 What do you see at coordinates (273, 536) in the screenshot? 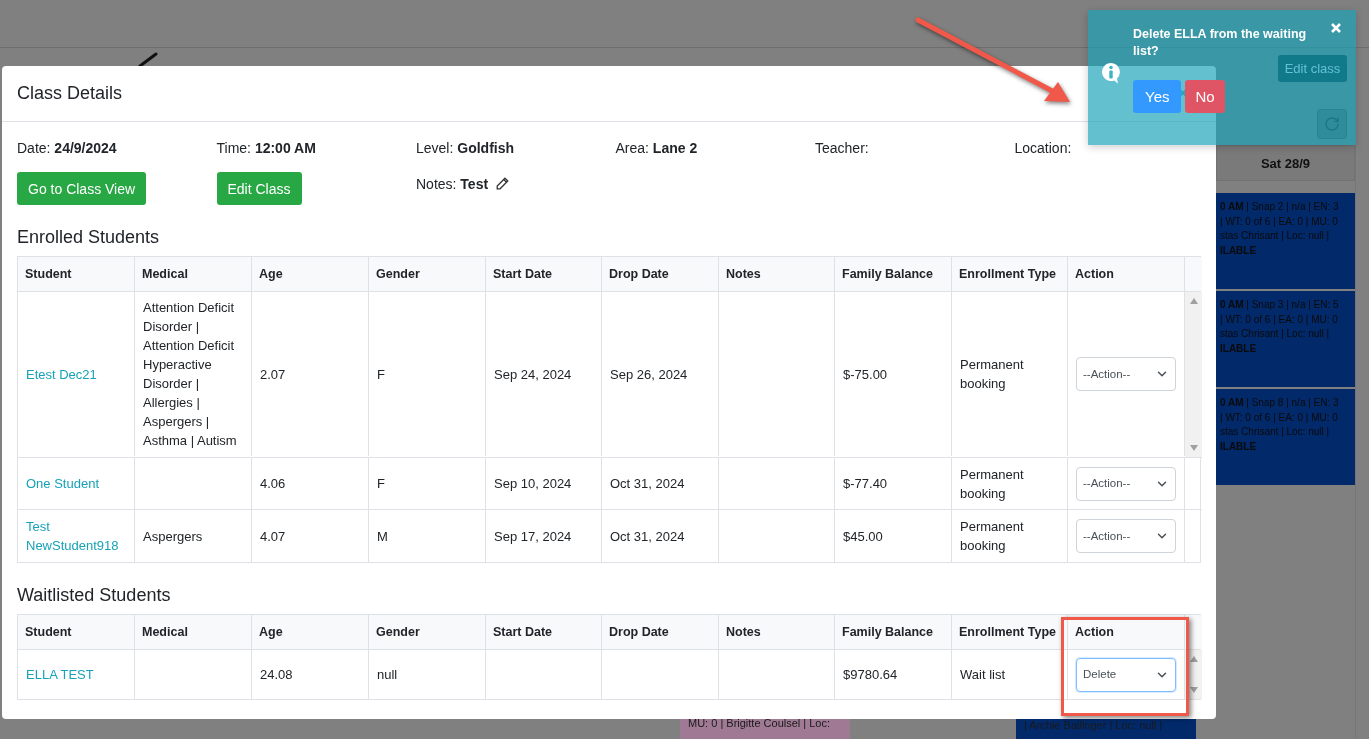
I see `table-cell-text: 4.07` at bounding box center [273, 536].